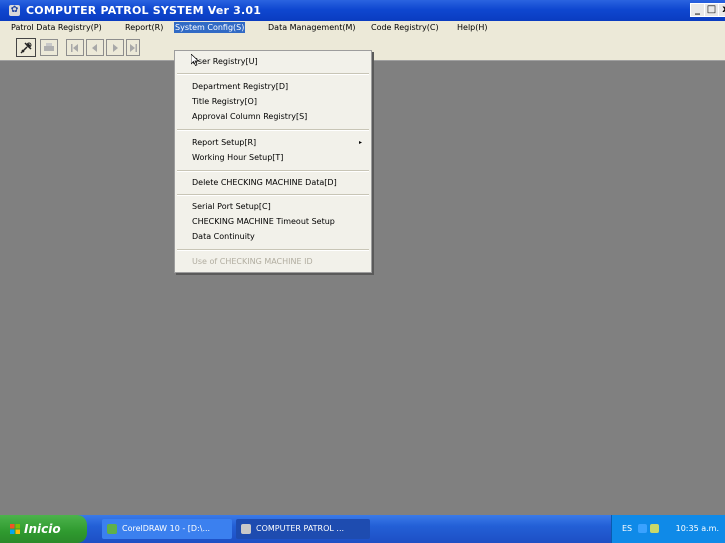 This screenshot has height=543, width=725. I want to click on last-record-icon, so click(133, 47).